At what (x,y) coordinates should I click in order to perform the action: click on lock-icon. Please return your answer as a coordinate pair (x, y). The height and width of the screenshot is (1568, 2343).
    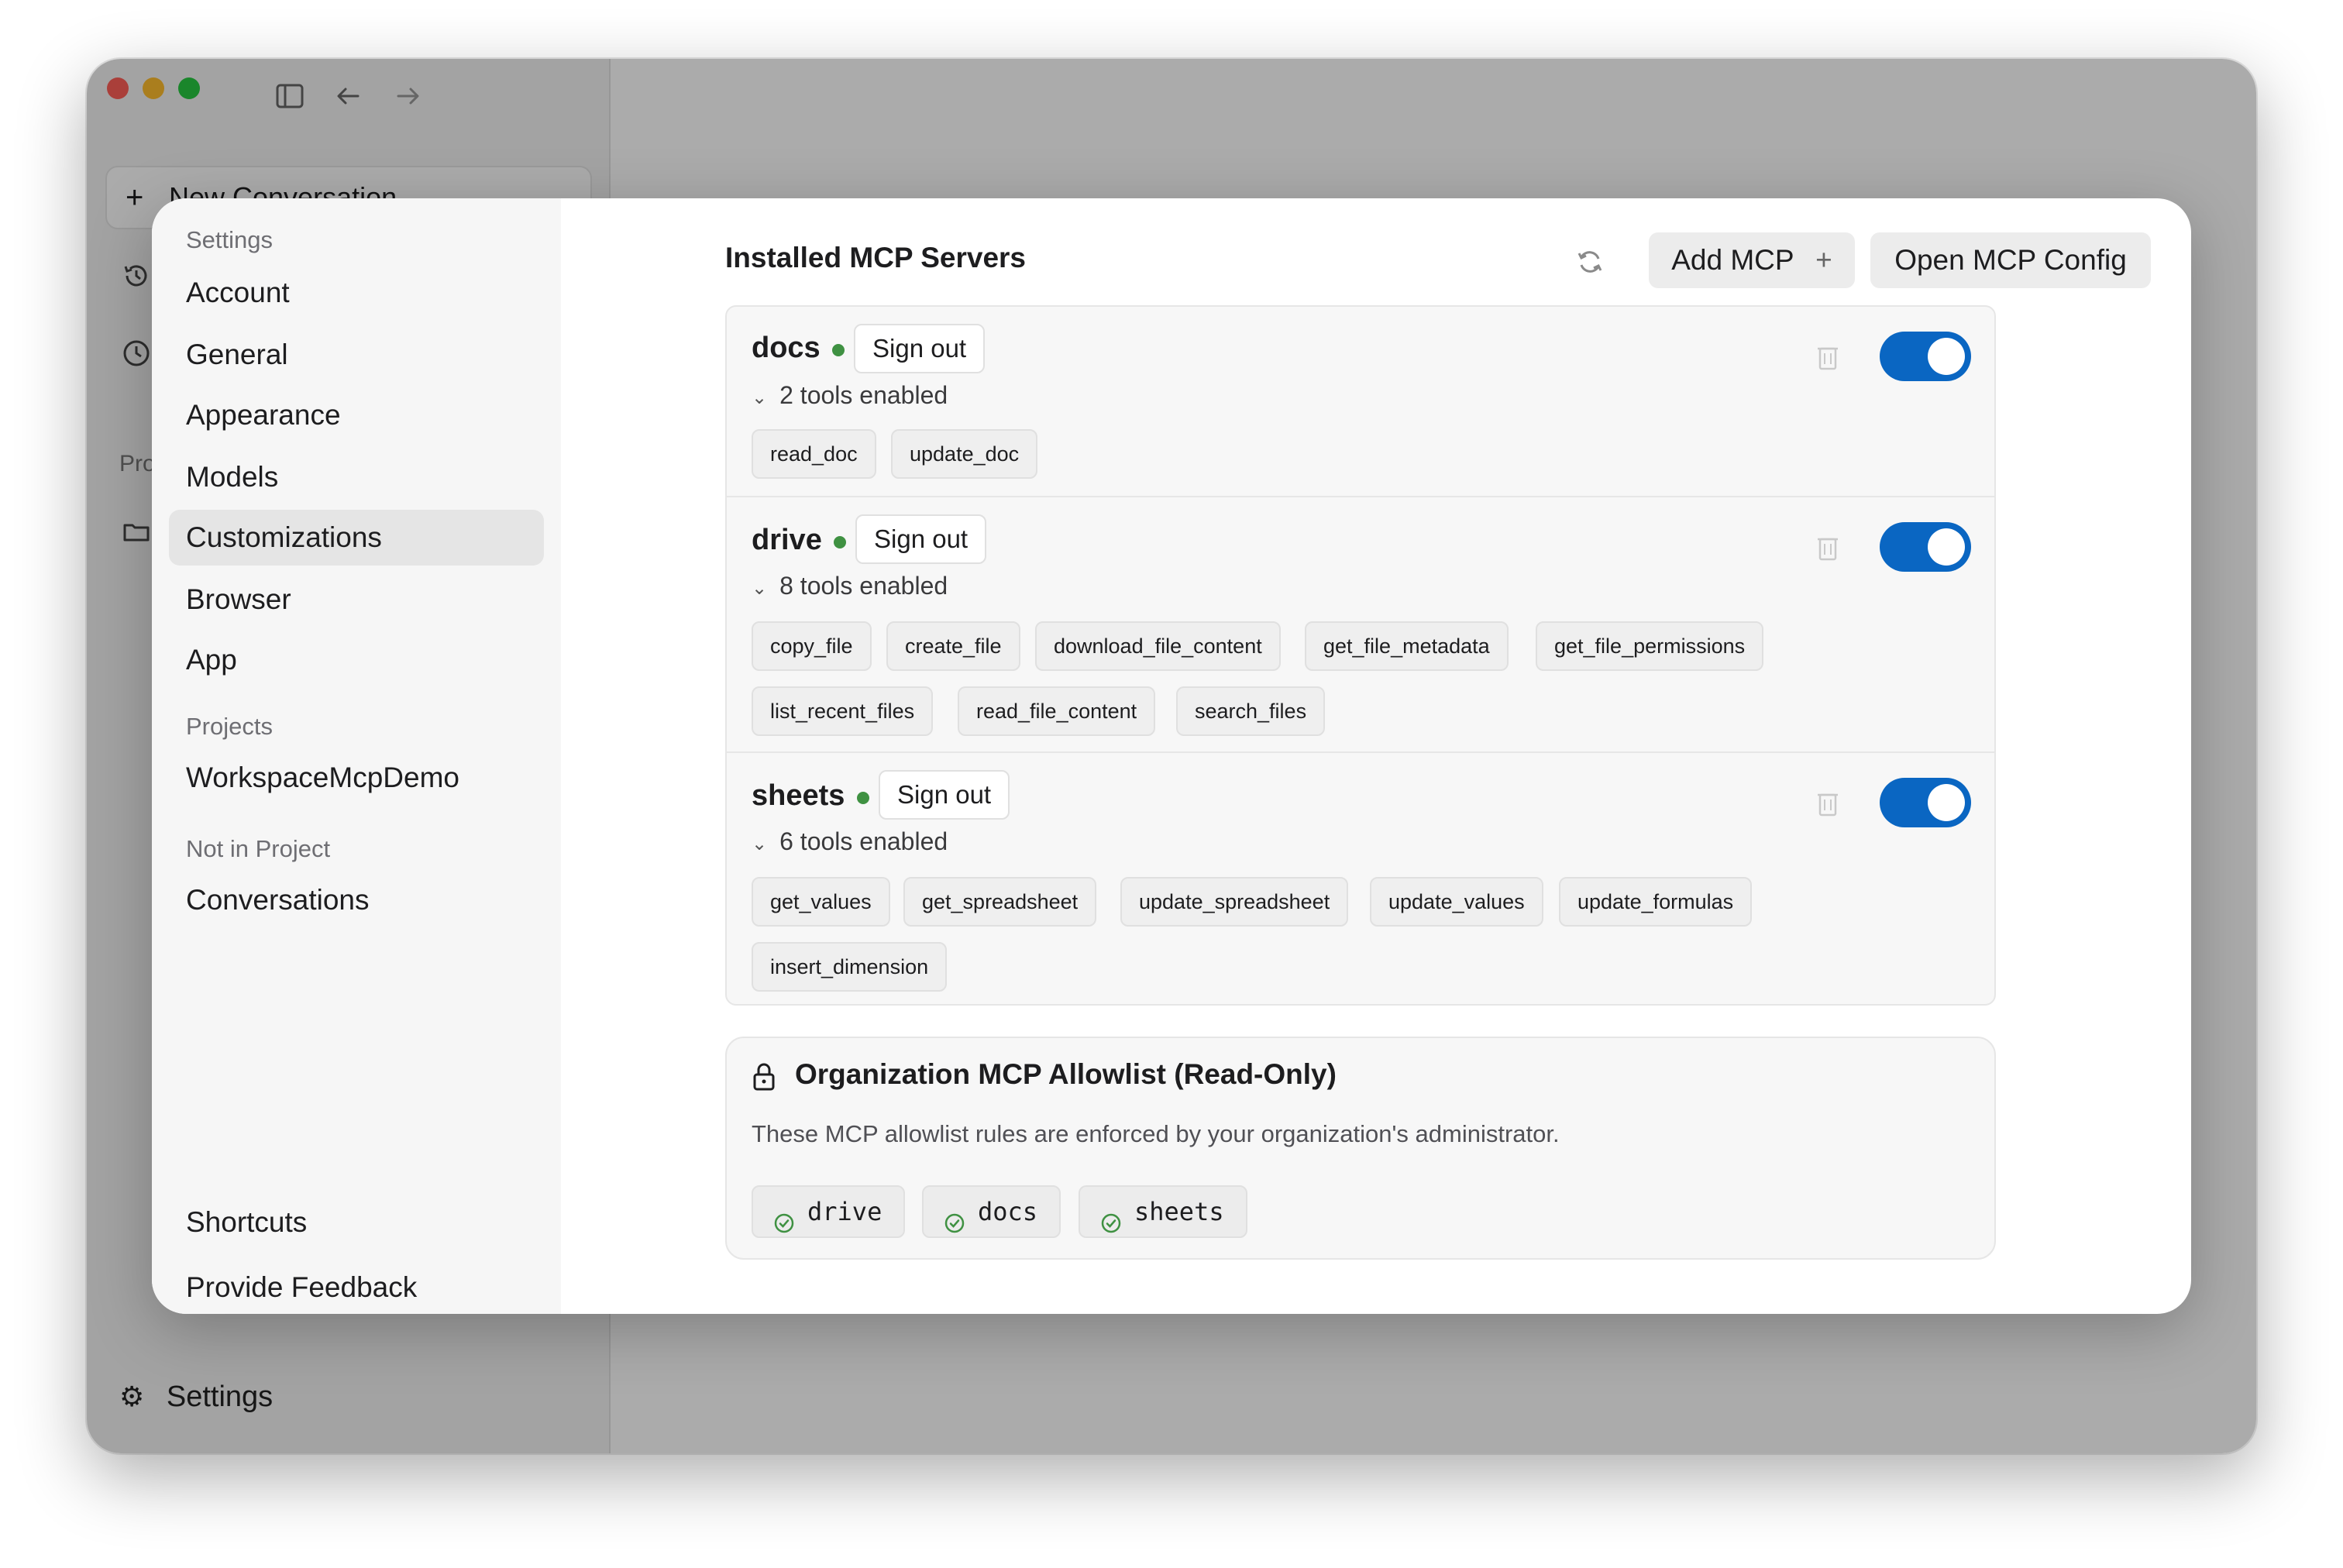
    Looking at the image, I should click on (764, 1076).